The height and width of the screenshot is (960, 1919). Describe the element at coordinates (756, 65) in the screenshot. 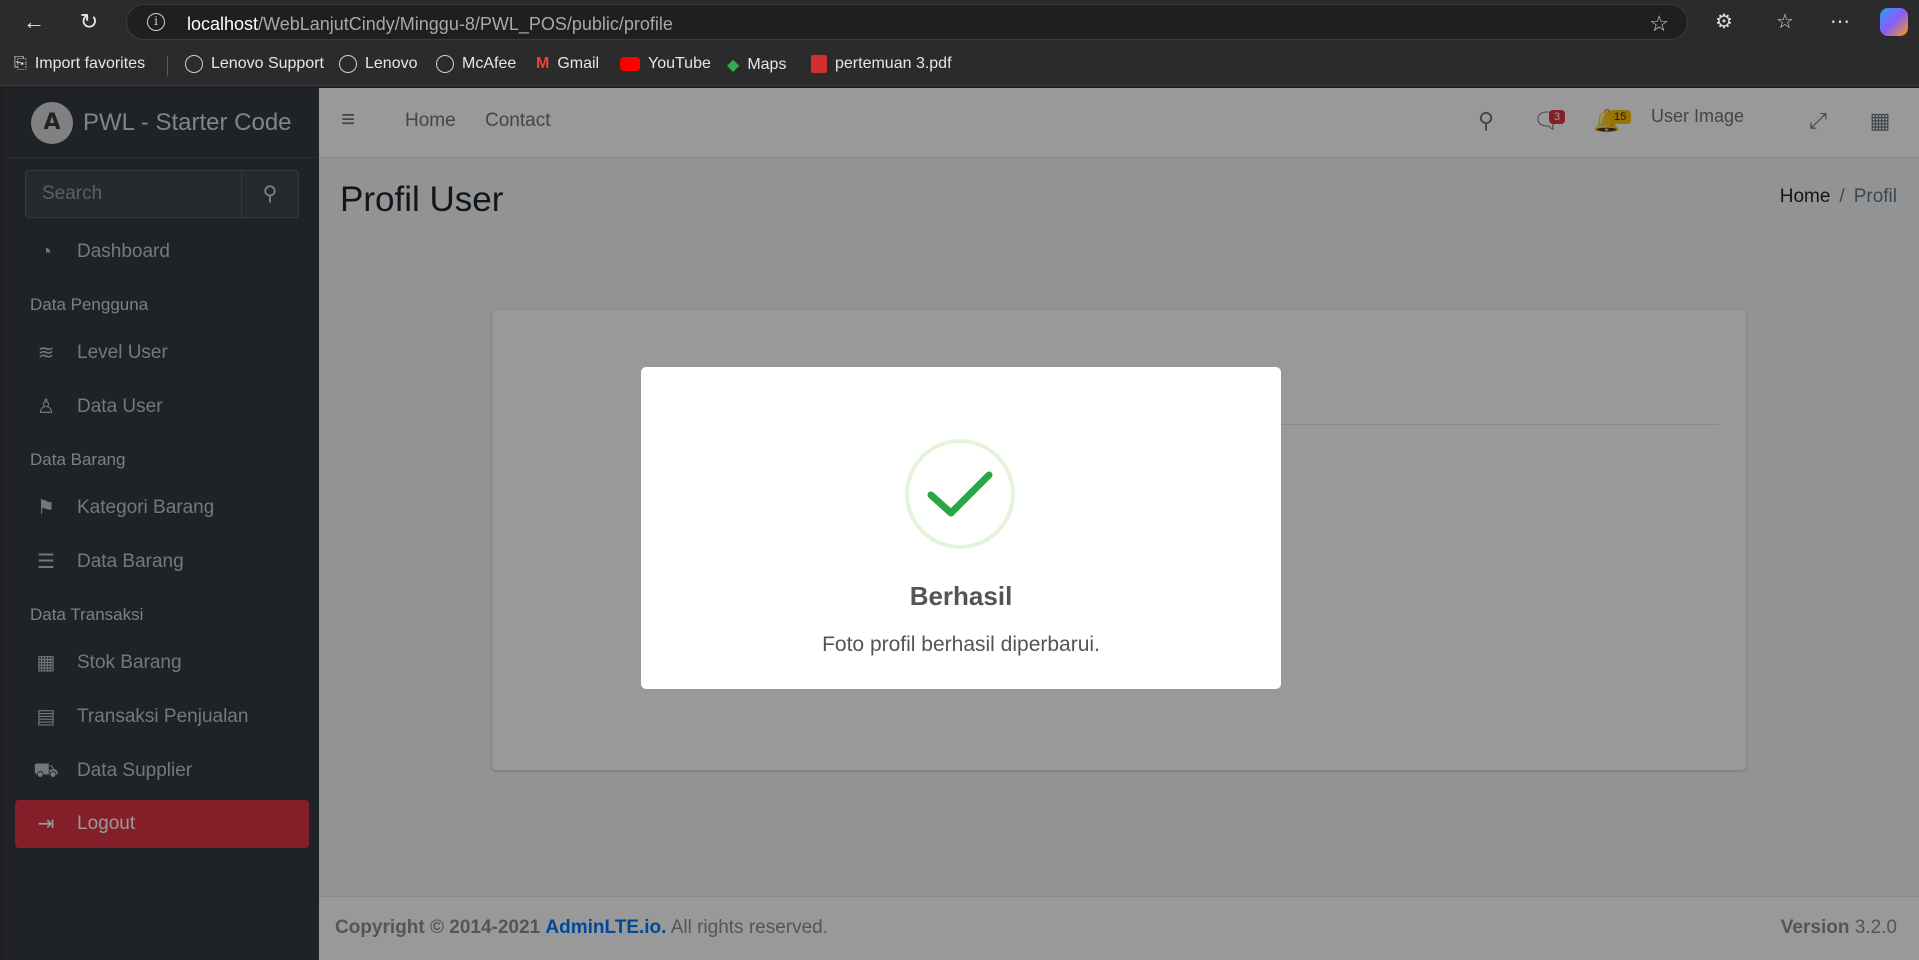

I see `bookmark-maps: ◆ Maps` at that location.